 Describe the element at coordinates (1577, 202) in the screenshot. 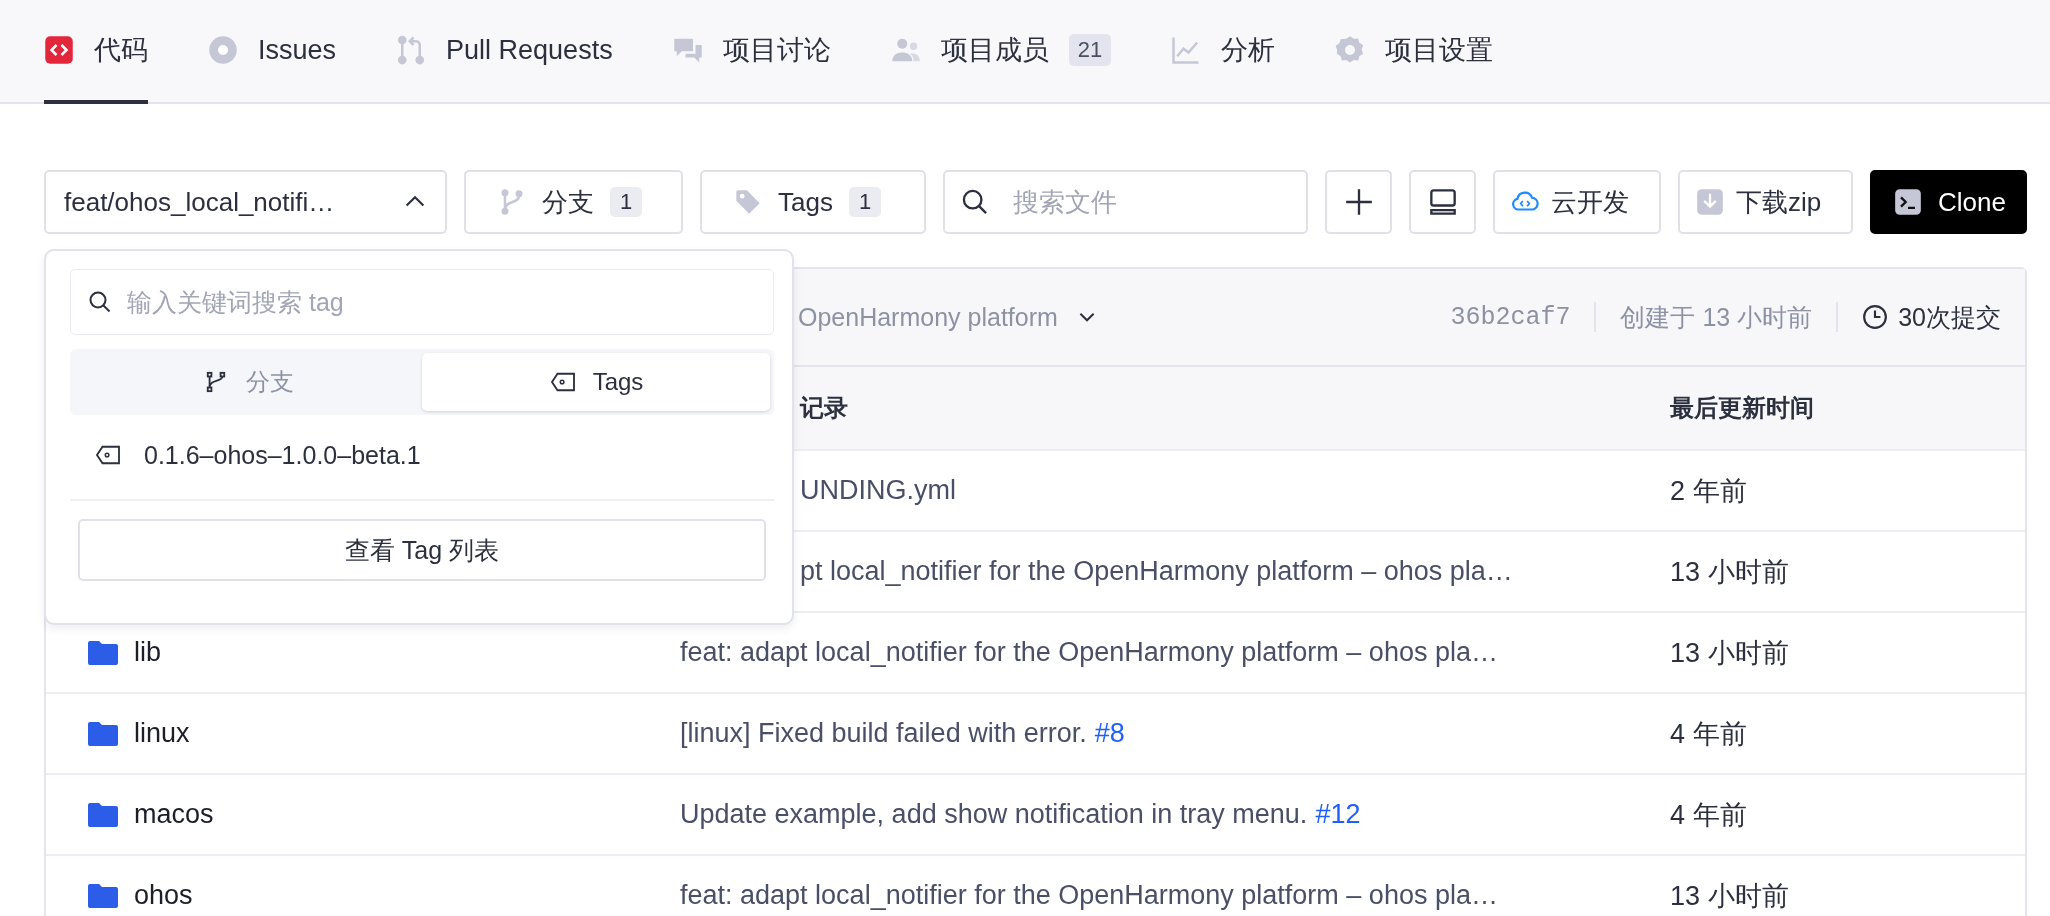

I see `cloud-dev-button: 云开发` at that location.